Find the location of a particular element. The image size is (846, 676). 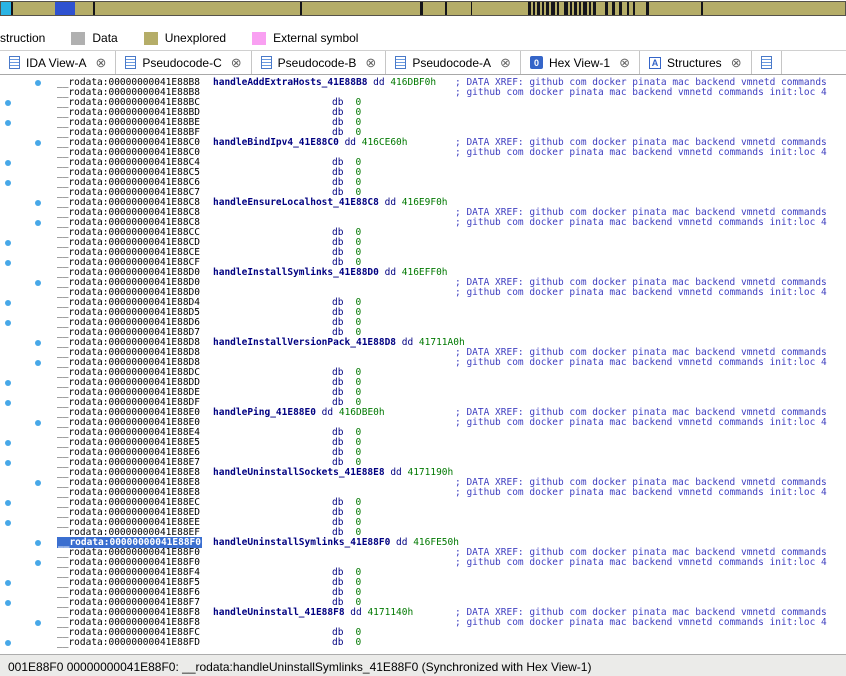

legend-item: External symbol is located at coordinates (305, 38).